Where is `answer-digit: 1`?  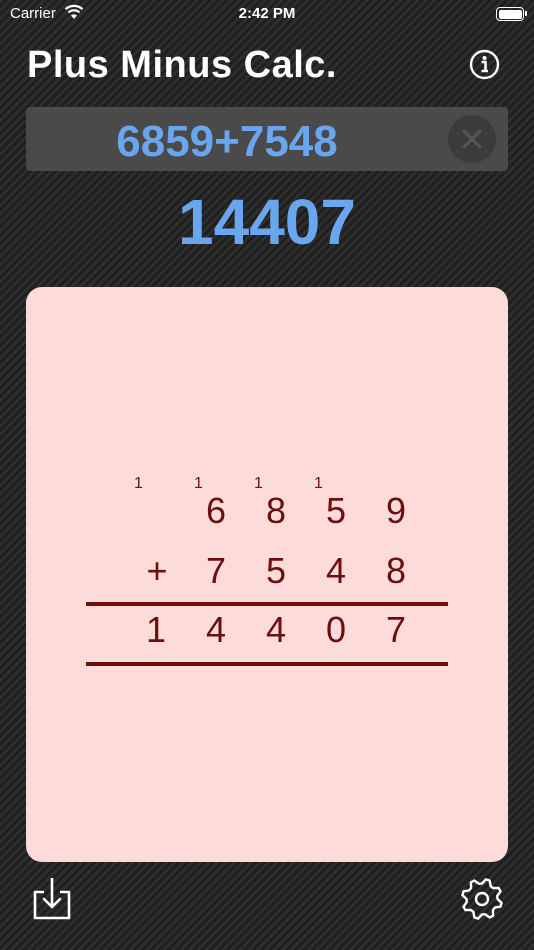 answer-digit: 1 is located at coordinates (156, 629).